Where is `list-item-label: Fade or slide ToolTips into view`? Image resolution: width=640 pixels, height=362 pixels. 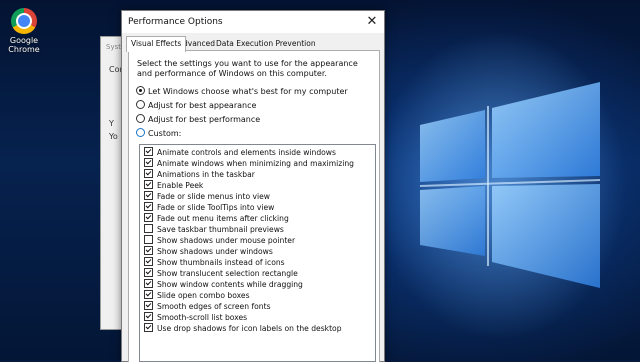 list-item-label: Fade or slide ToolTips into view is located at coordinates (216, 207).